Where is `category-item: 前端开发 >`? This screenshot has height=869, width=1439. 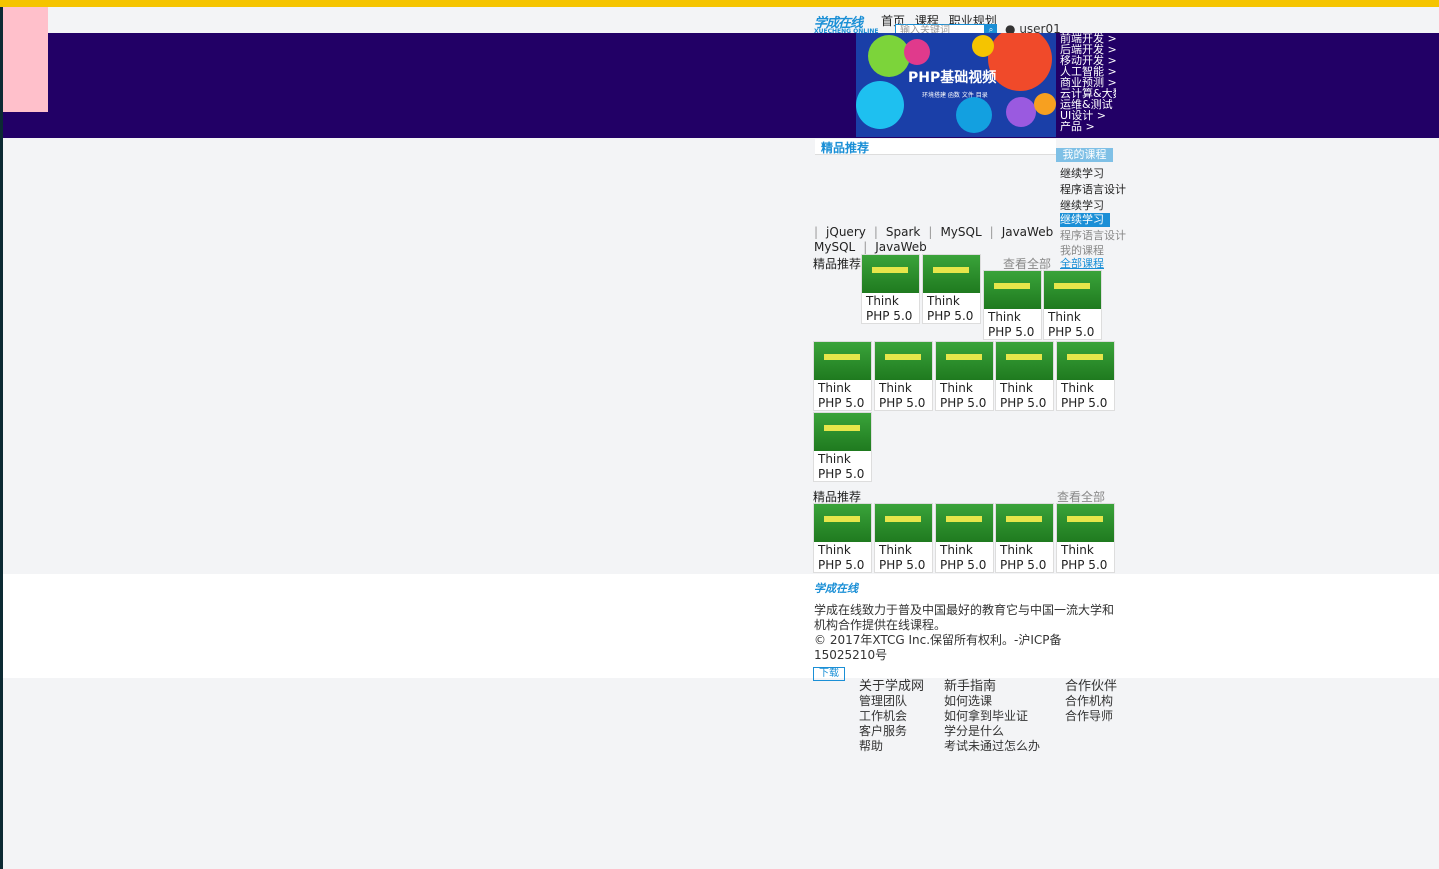
category-item: 前端开发 > is located at coordinates (1088, 38).